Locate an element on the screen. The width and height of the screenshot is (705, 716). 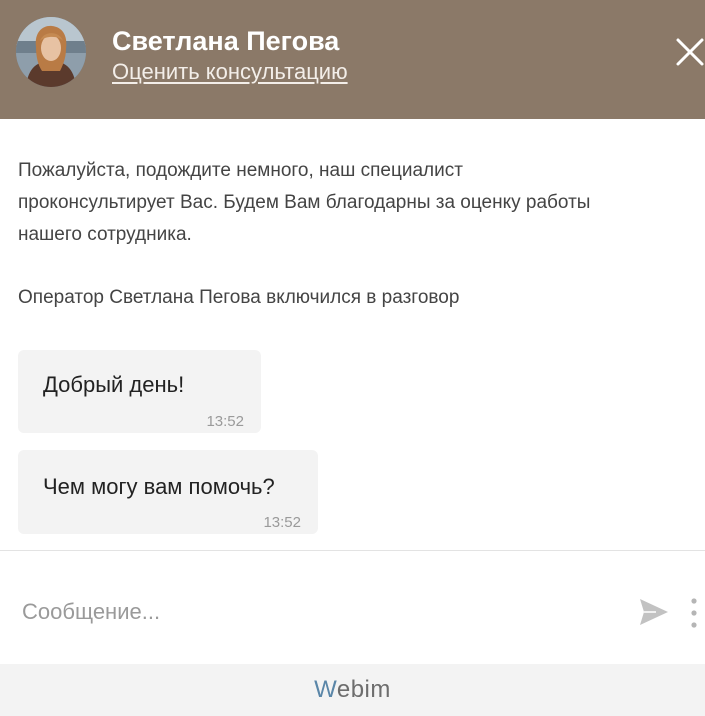
message-text: Чем могу вам помочь? is located at coordinates (159, 486).